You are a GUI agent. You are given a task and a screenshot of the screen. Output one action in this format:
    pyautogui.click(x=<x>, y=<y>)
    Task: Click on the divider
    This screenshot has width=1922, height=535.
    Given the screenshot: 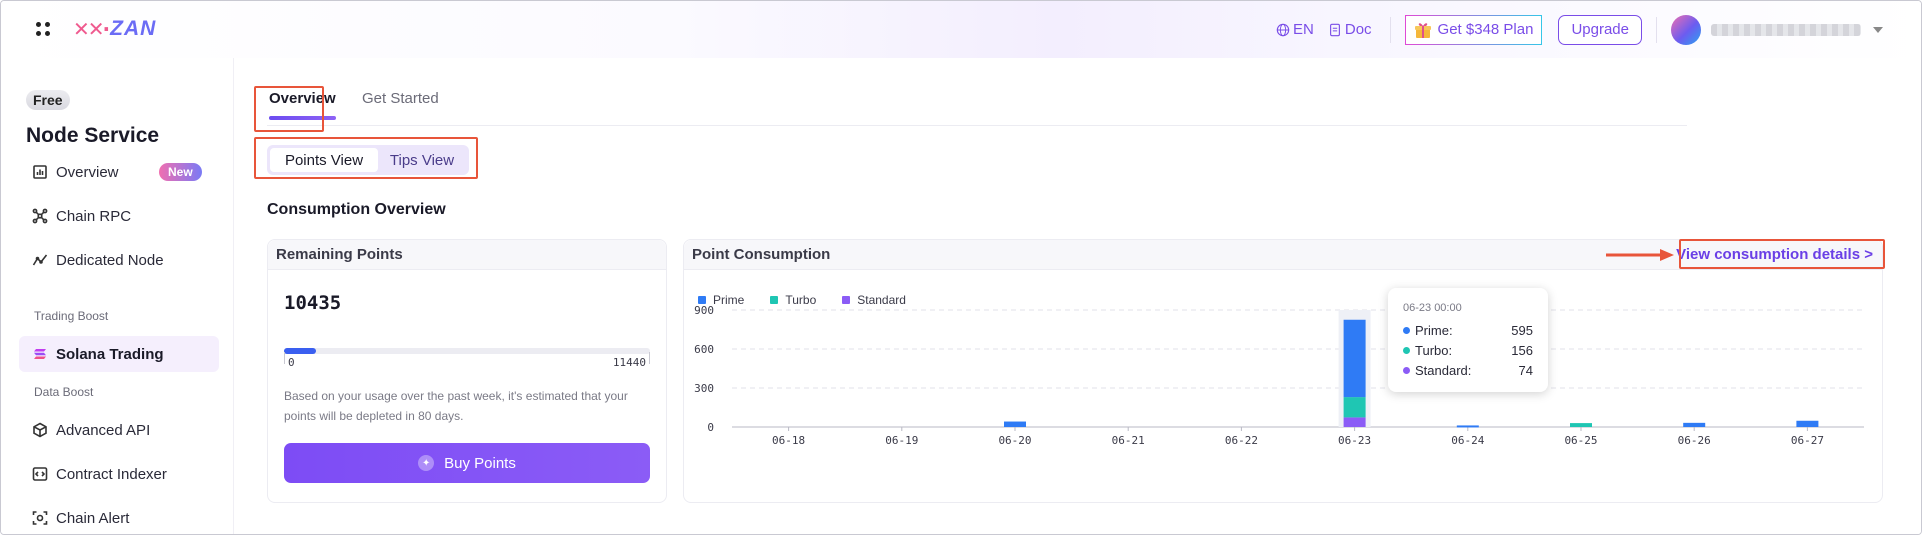 What is the action you would take?
    pyautogui.click(x=1390, y=29)
    